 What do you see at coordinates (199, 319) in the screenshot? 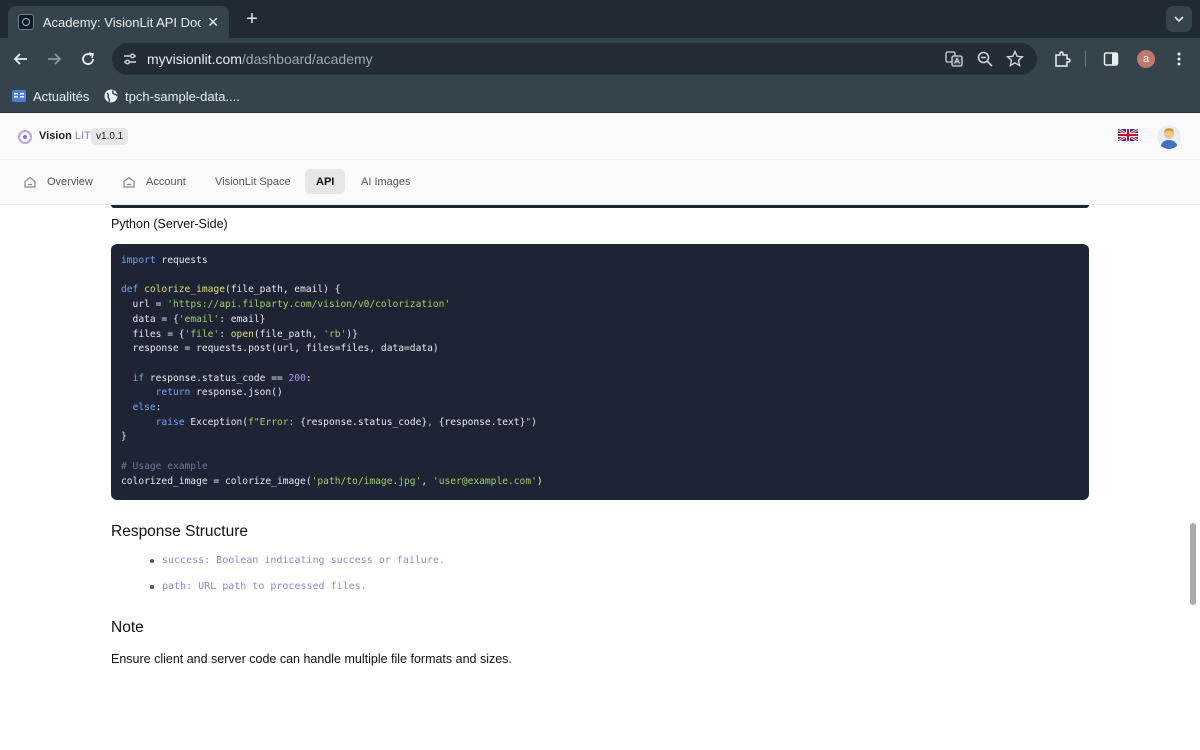
I see `code-token: 'email'` at bounding box center [199, 319].